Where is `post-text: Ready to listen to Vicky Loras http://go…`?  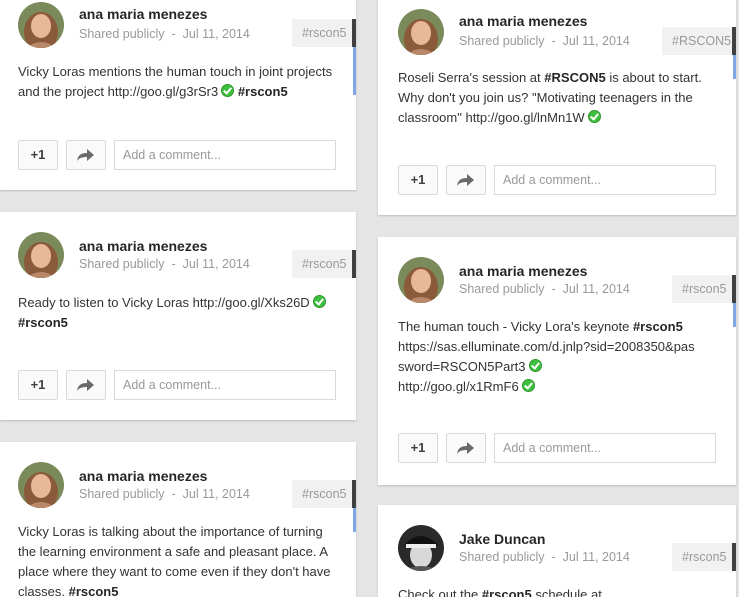
post-text: Ready to listen to Vicky Loras http://go… is located at coordinates (180, 313).